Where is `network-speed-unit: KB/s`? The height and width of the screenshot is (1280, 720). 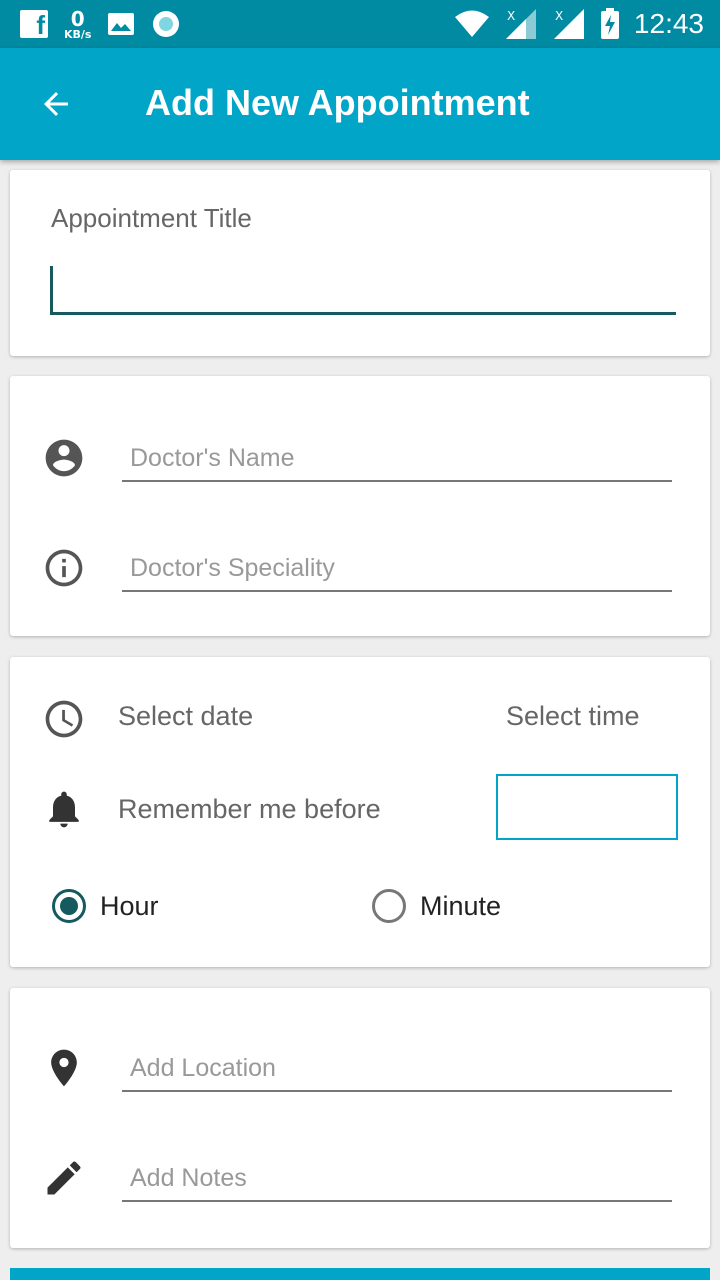
network-speed-unit: KB/s is located at coordinates (78, 34).